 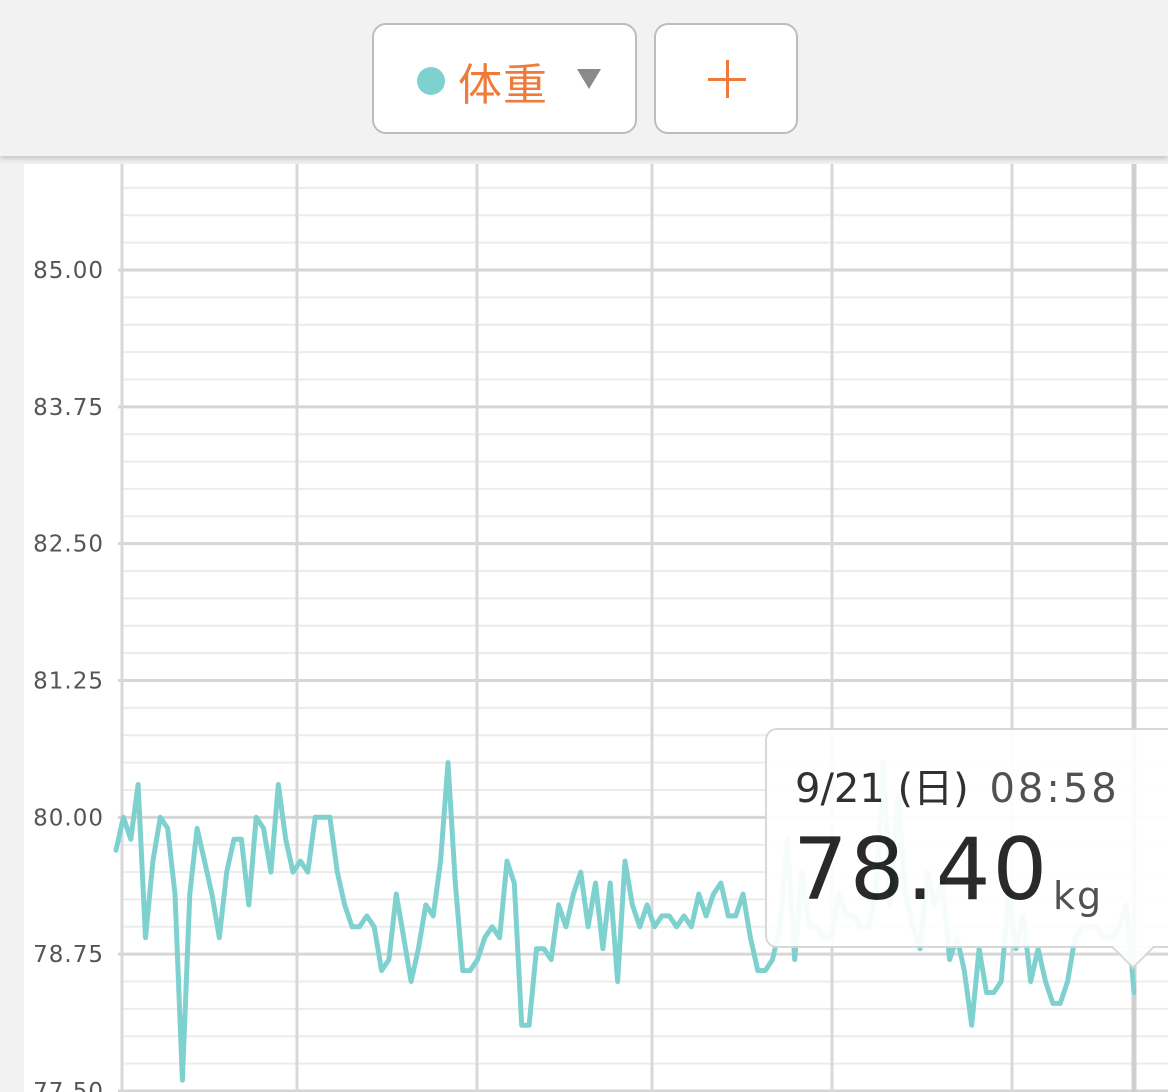 What do you see at coordinates (1054, 789) in the screenshot?
I see `tooltip-time: 08:58` at bounding box center [1054, 789].